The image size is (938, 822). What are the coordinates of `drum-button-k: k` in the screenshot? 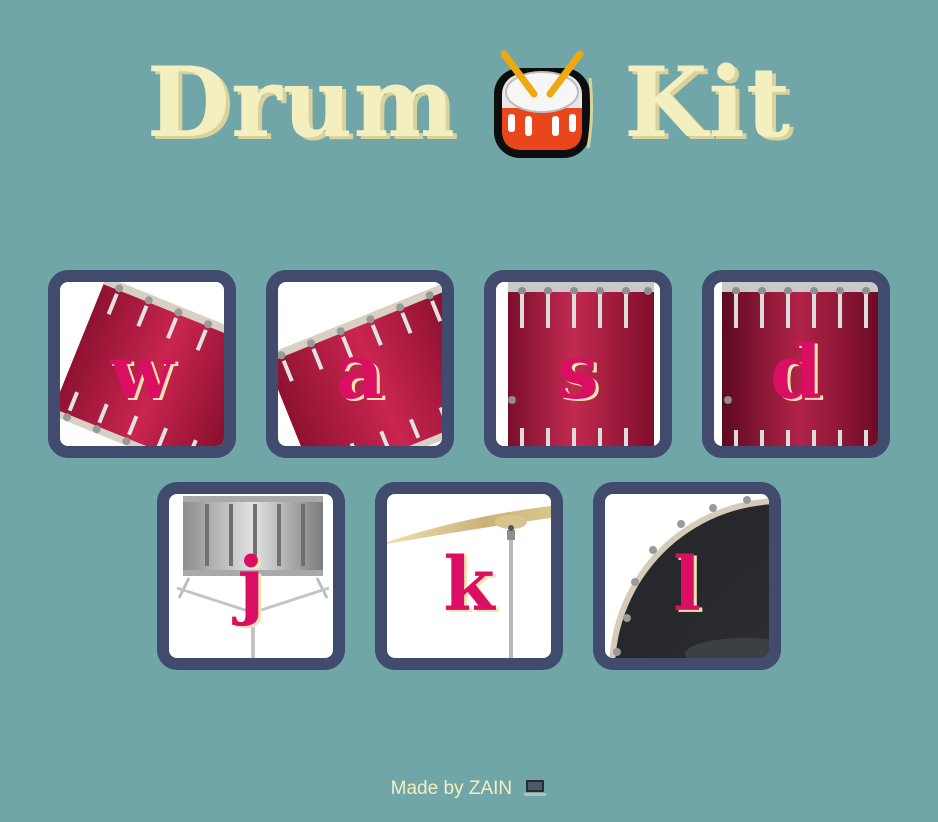 It's located at (469, 576).